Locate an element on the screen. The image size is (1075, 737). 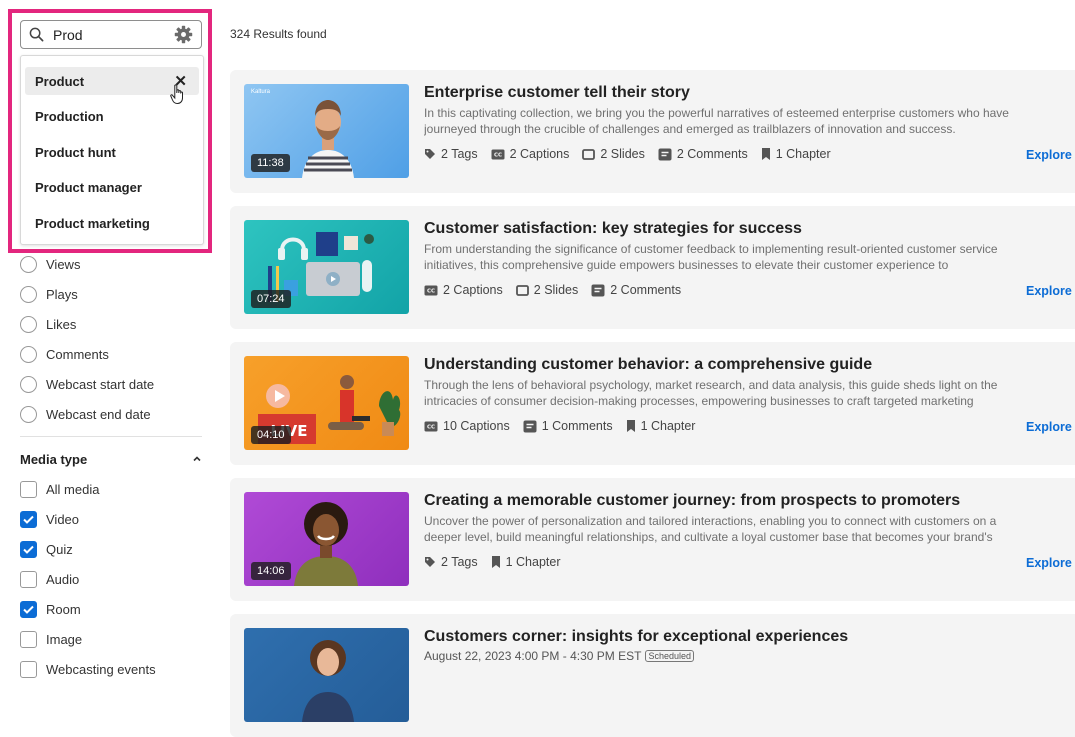
duration-badge: 14:06 is located at coordinates (271, 571).